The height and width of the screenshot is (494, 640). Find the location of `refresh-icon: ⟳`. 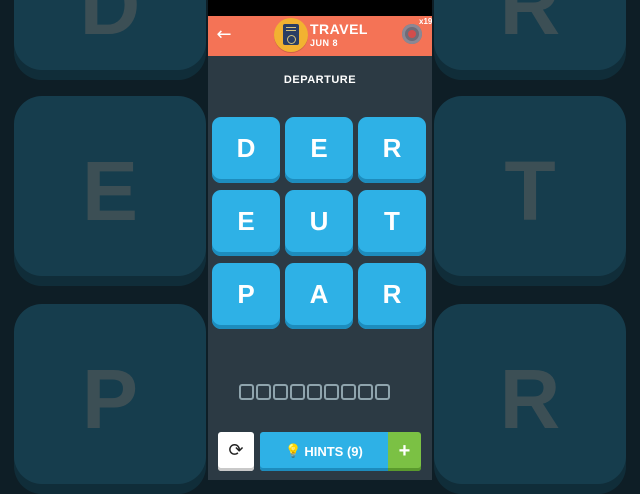

refresh-icon: ⟳ is located at coordinates (236, 450).